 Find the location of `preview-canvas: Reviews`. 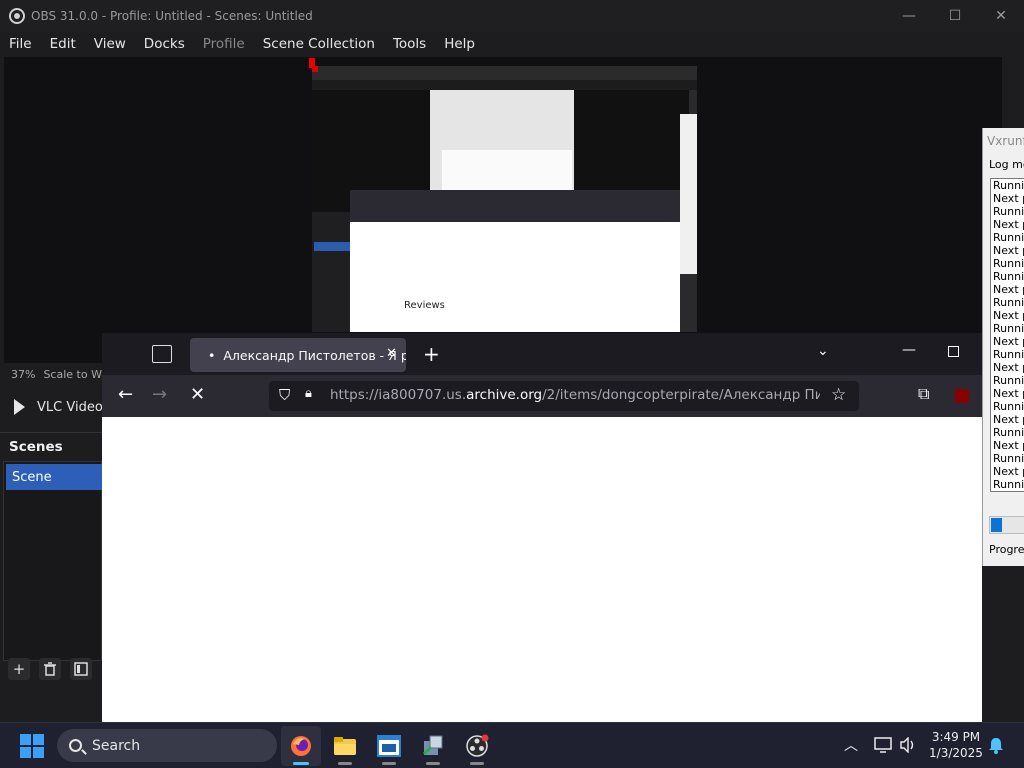

preview-canvas: Reviews is located at coordinates (504, 199).